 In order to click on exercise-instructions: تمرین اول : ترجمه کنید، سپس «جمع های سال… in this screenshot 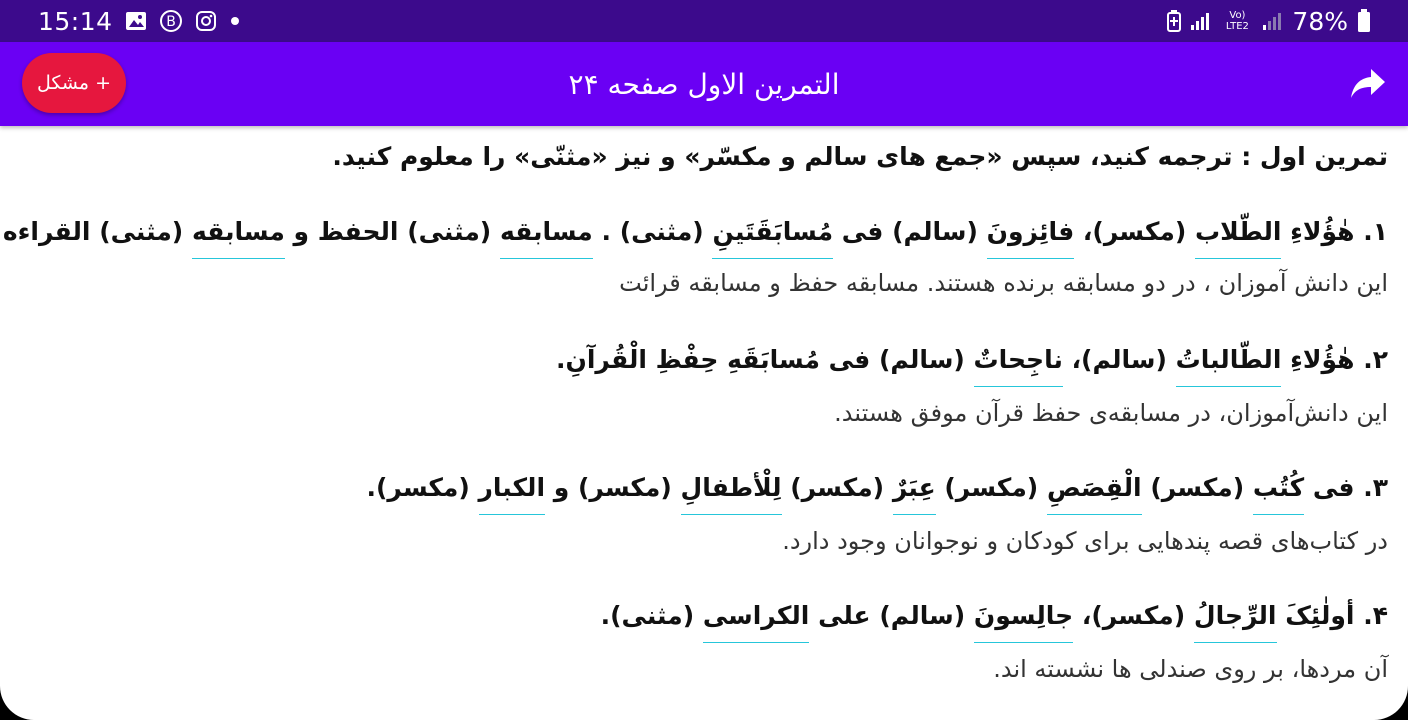, I will do `click(860, 156)`.